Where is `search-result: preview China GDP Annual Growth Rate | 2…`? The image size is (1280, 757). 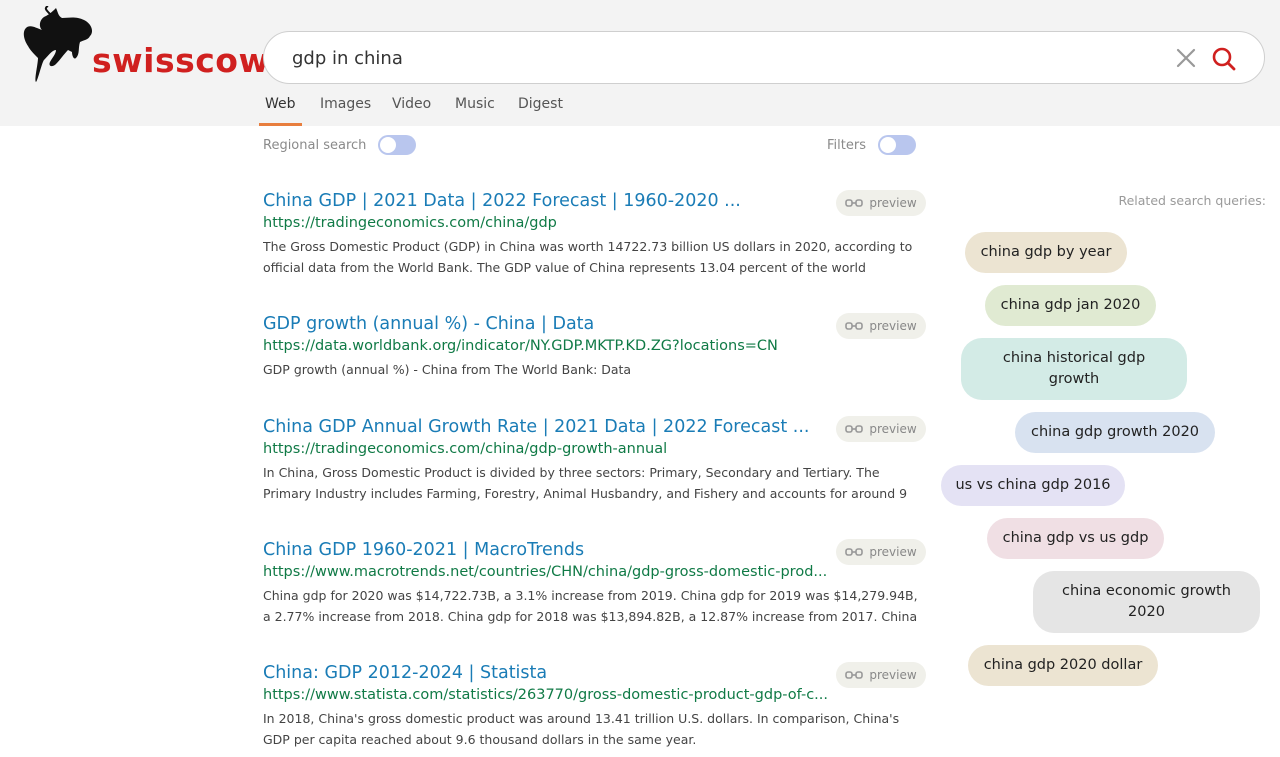 search-result: preview China GDP Annual Growth Rate | 2… is located at coordinates (595, 460).